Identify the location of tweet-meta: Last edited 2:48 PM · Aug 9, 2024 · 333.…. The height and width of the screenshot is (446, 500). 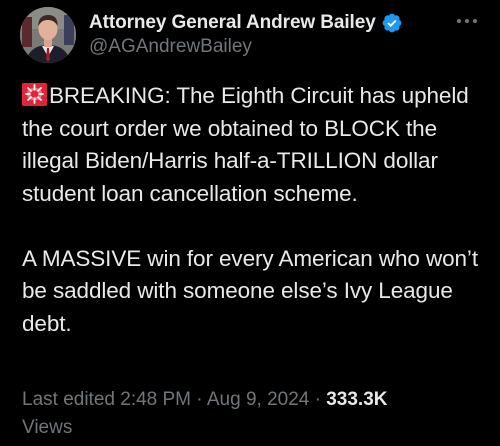
(252, 414).